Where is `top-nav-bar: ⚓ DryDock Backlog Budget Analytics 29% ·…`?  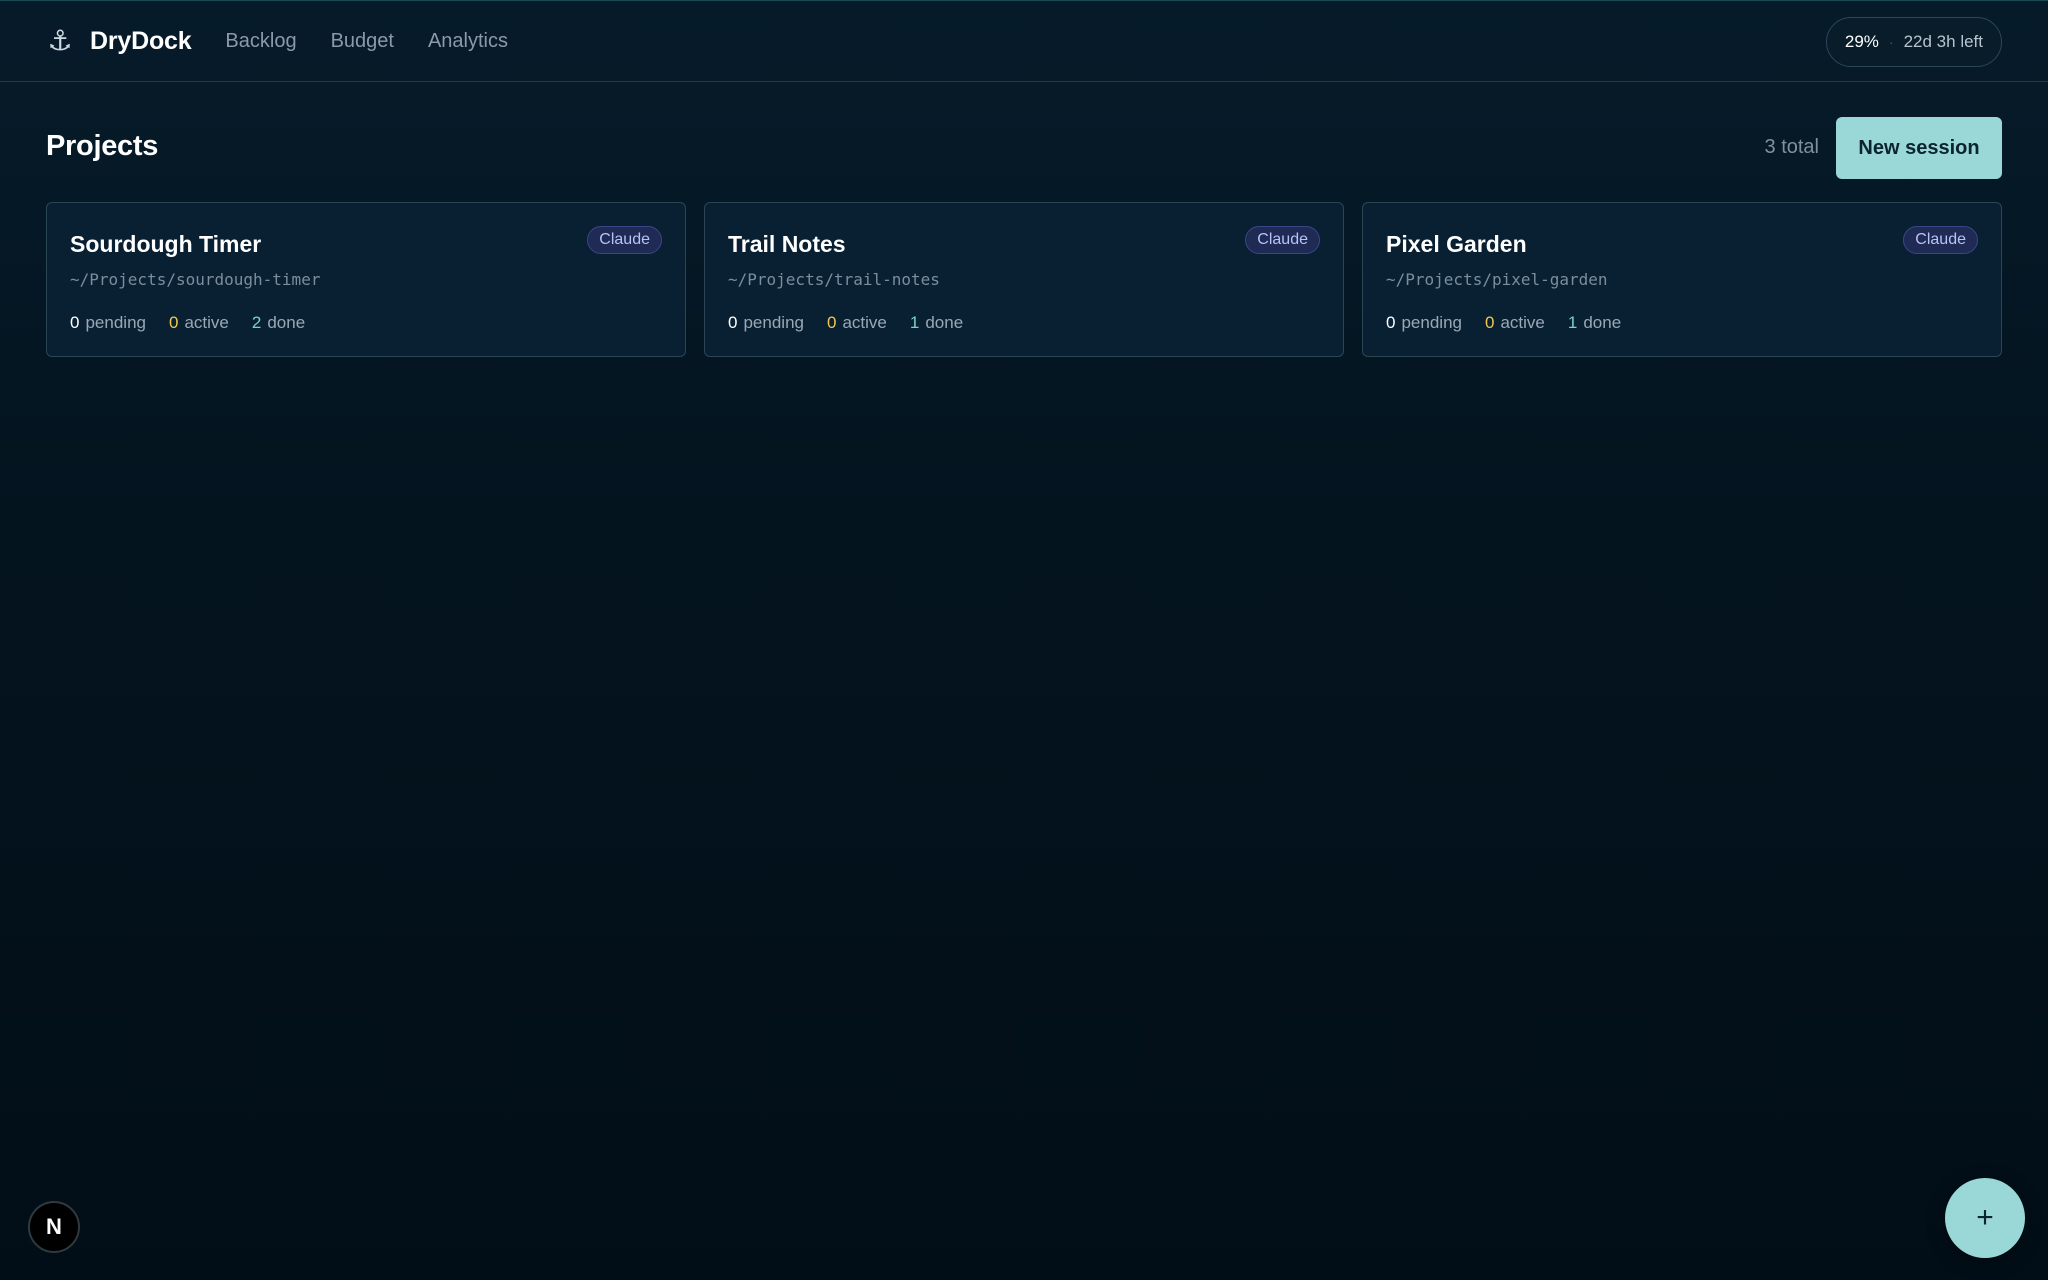 top-nav-bar: ⚓ DryDock Backlog Budget Analytics 29% ·… is located at coordinates (1024, 41).